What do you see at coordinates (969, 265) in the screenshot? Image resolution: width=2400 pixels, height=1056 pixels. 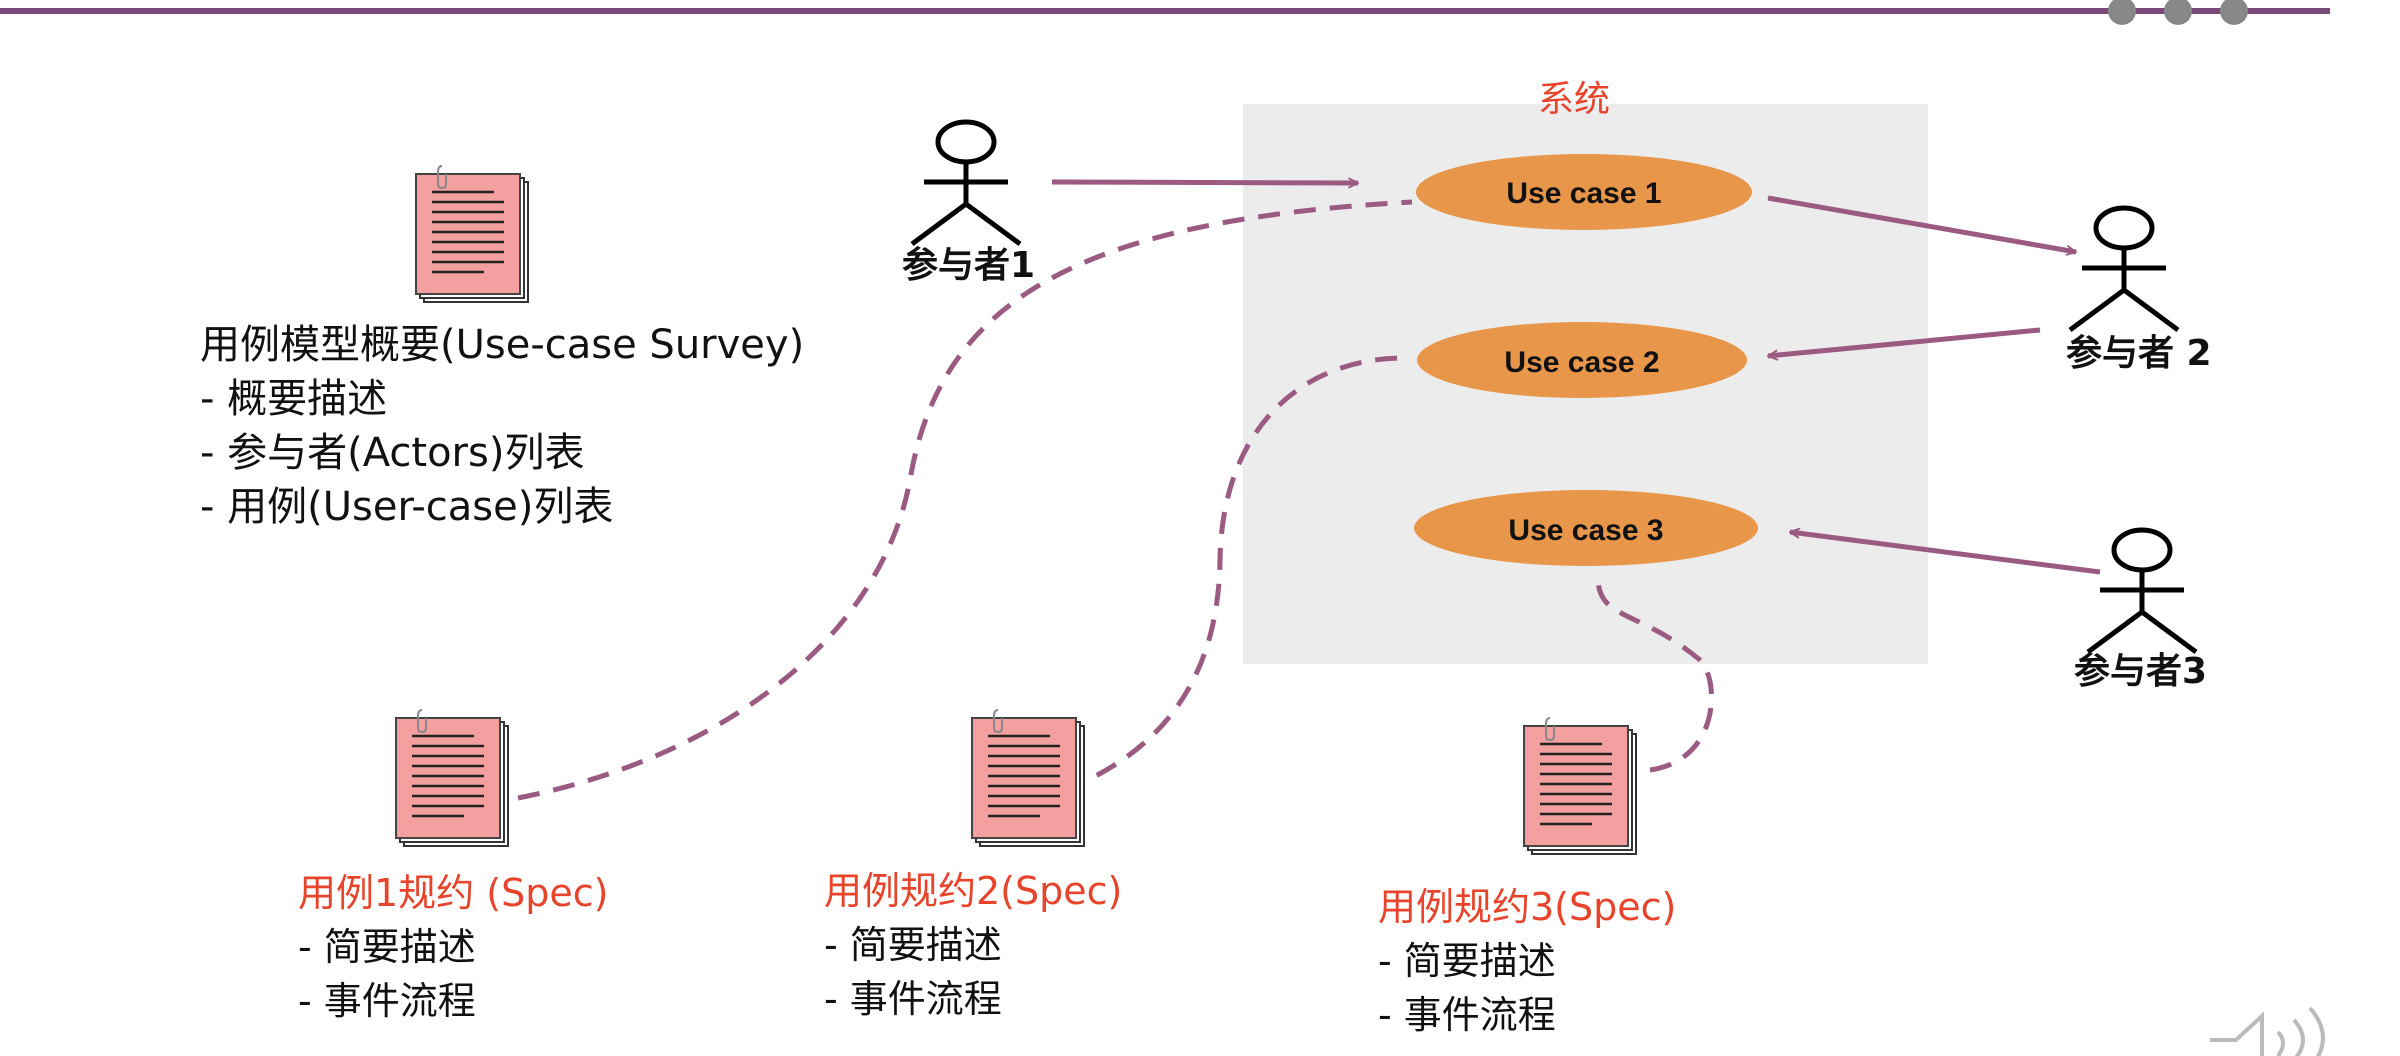 I see `actor-1-label: 参与者1` at bounding box center [969, 265].